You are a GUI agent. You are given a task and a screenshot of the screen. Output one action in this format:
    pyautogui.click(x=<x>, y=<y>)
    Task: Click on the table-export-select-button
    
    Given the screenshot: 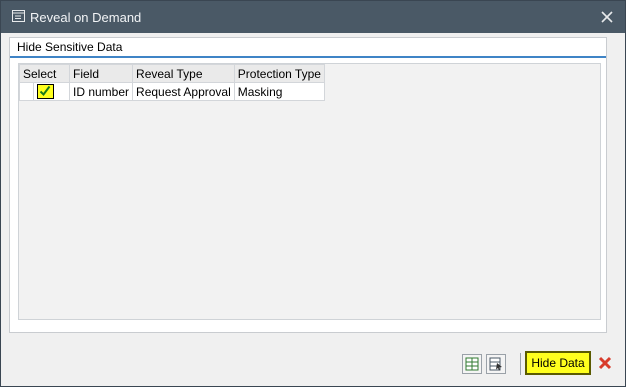 What is the action you would take?
    pyautogui.click(x=496, y=364)
    